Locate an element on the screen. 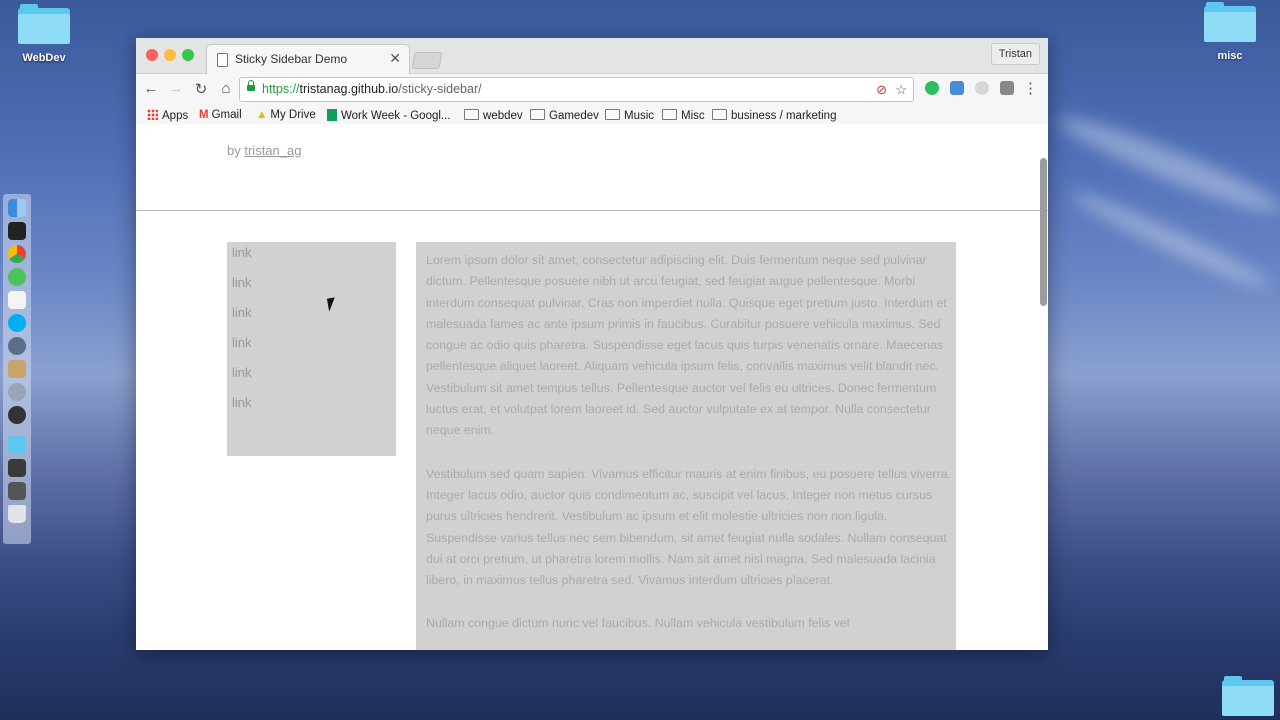 The width and height of the screenshot is (1280, 720). bookmark-gmail: M Gmail is located at coordinates (220, 115).